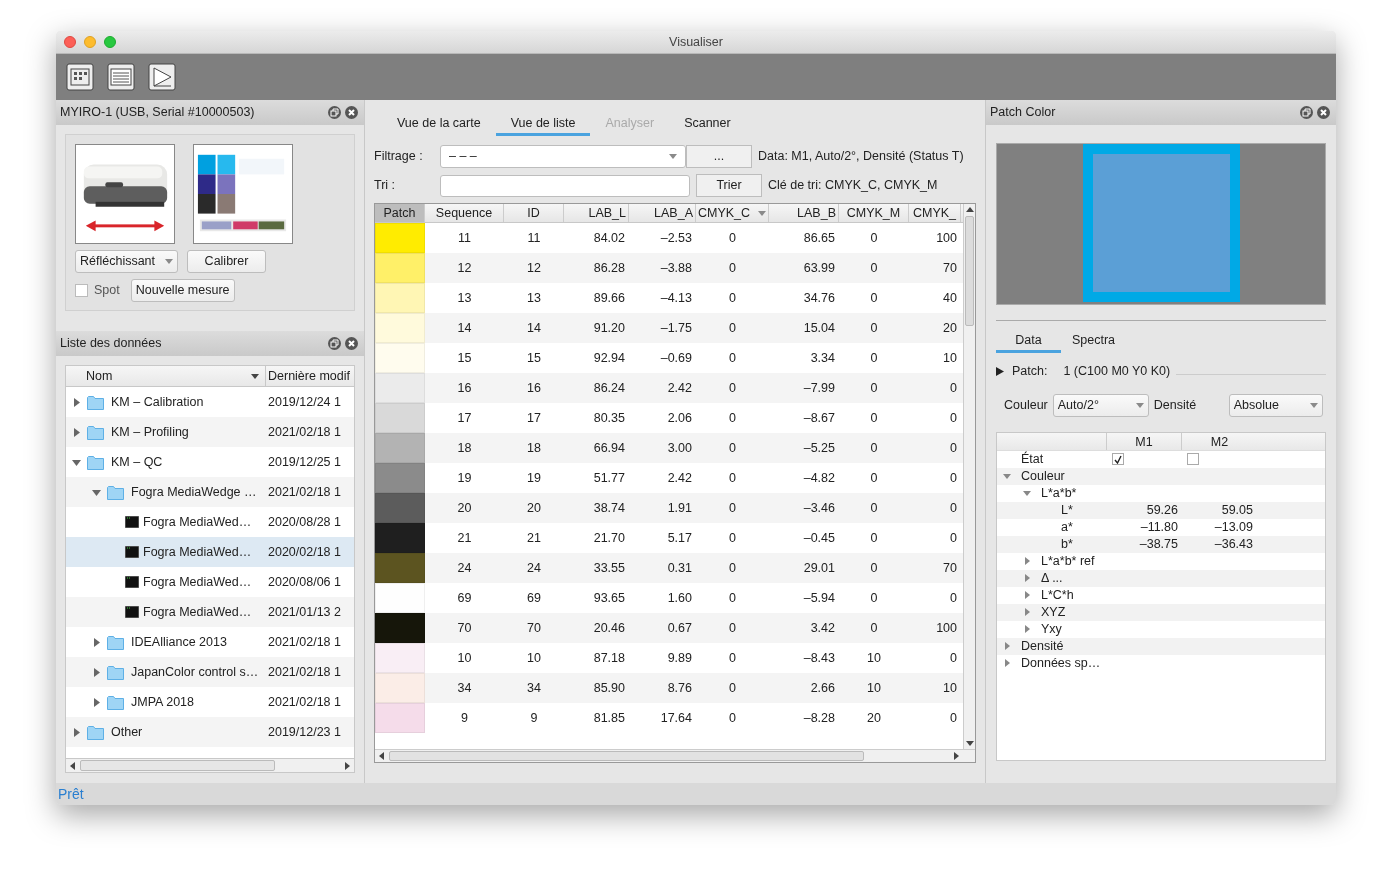 This screenshot has height=885, width=1392. I want to click on sort-info: Clé de tri: CMYK_C, CMYK_M, so click(853, 186).